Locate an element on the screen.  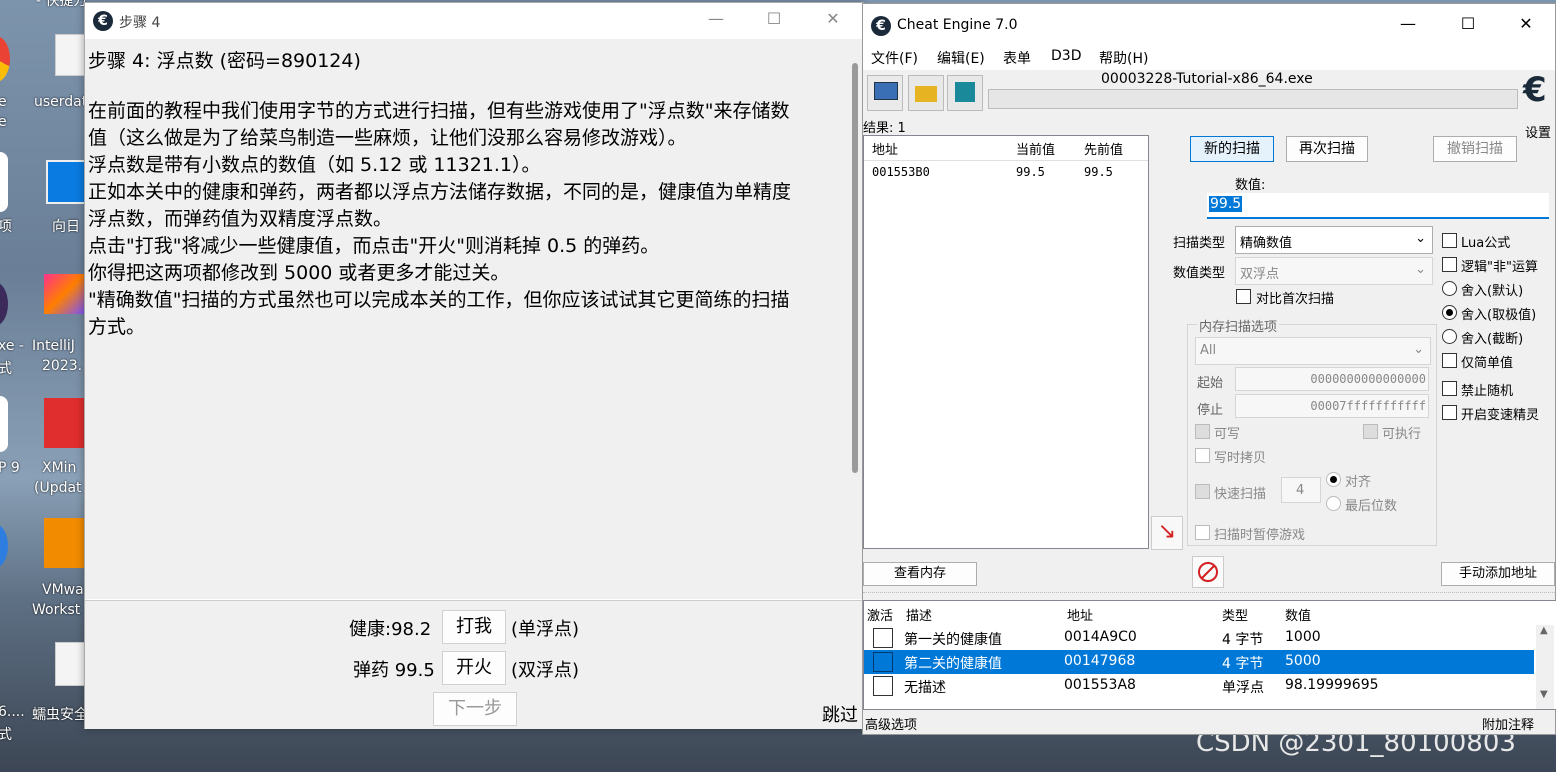
health-type-label: (单浮点) is located at coordinates (545, 629).